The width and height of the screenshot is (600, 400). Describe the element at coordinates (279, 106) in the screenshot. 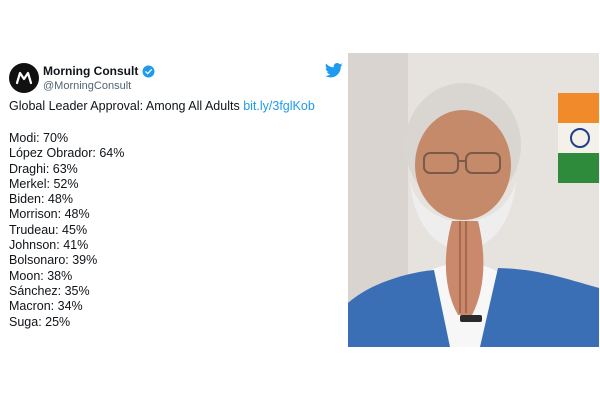

I see `tweet-link: bit.ly/3fglKob` at that location.